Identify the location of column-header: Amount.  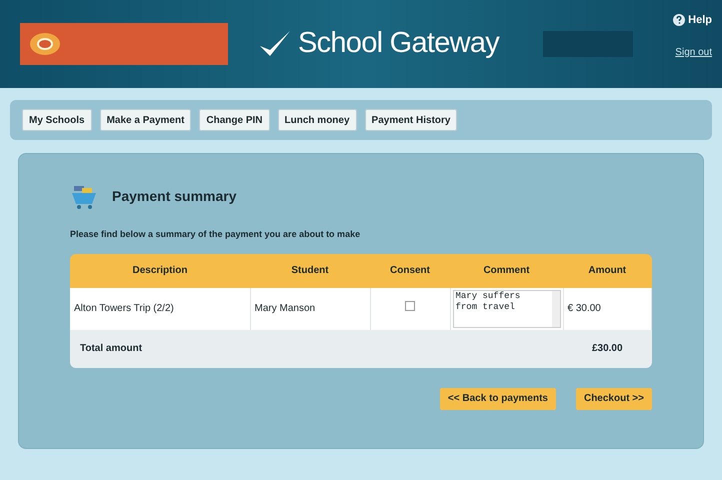
(607, 271).